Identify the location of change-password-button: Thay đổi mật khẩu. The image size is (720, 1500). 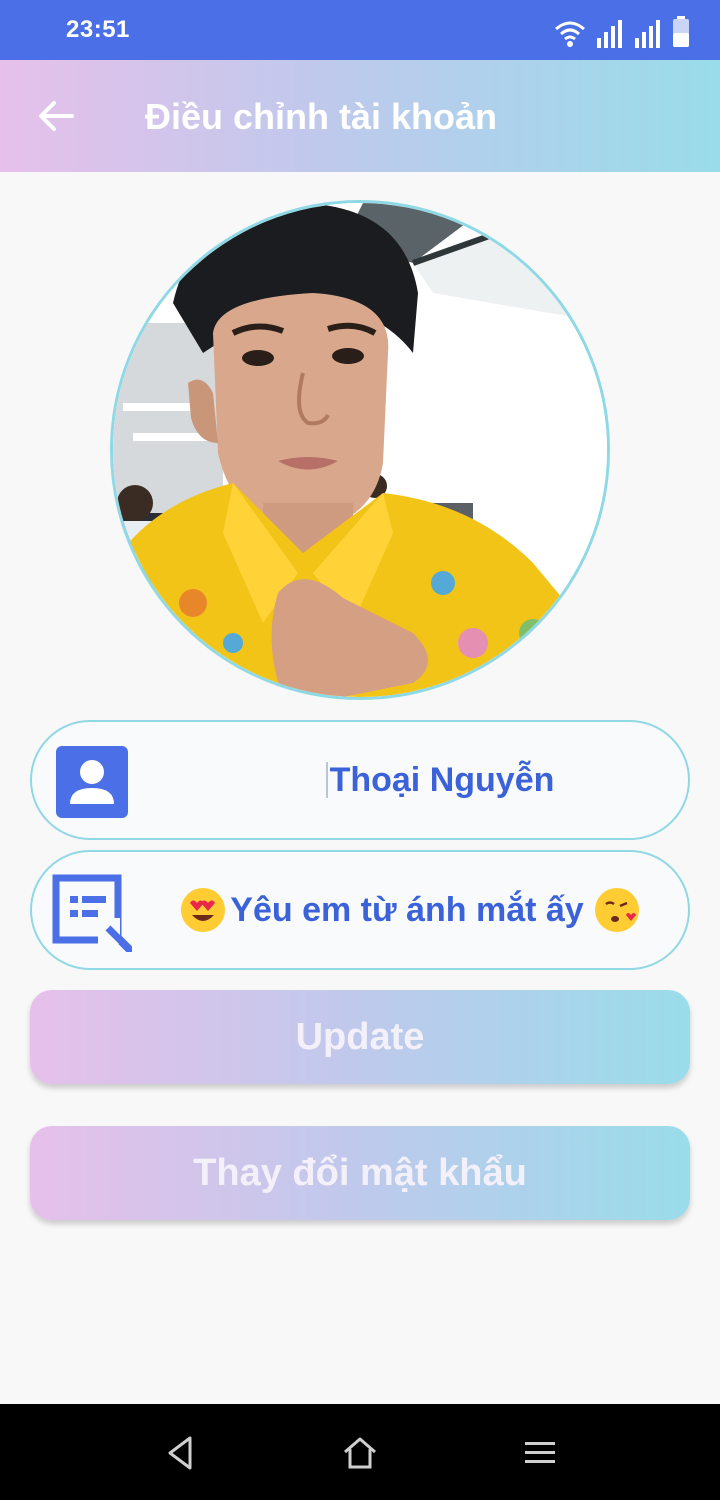
(360, 1173).